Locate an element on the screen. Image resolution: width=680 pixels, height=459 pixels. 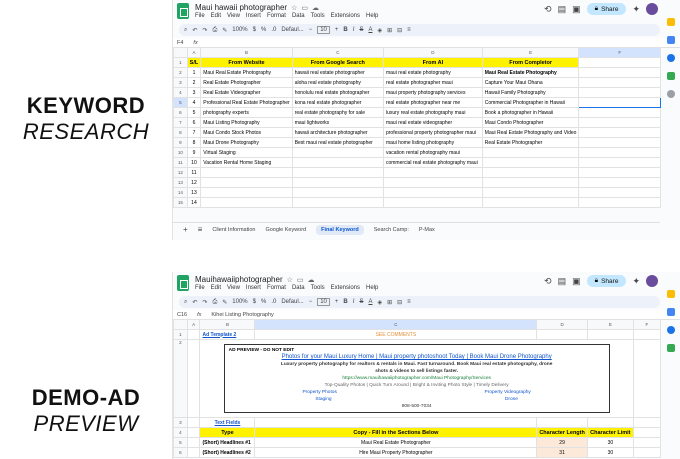
undo-icon: ↶ is located at coordinates (194, 302).